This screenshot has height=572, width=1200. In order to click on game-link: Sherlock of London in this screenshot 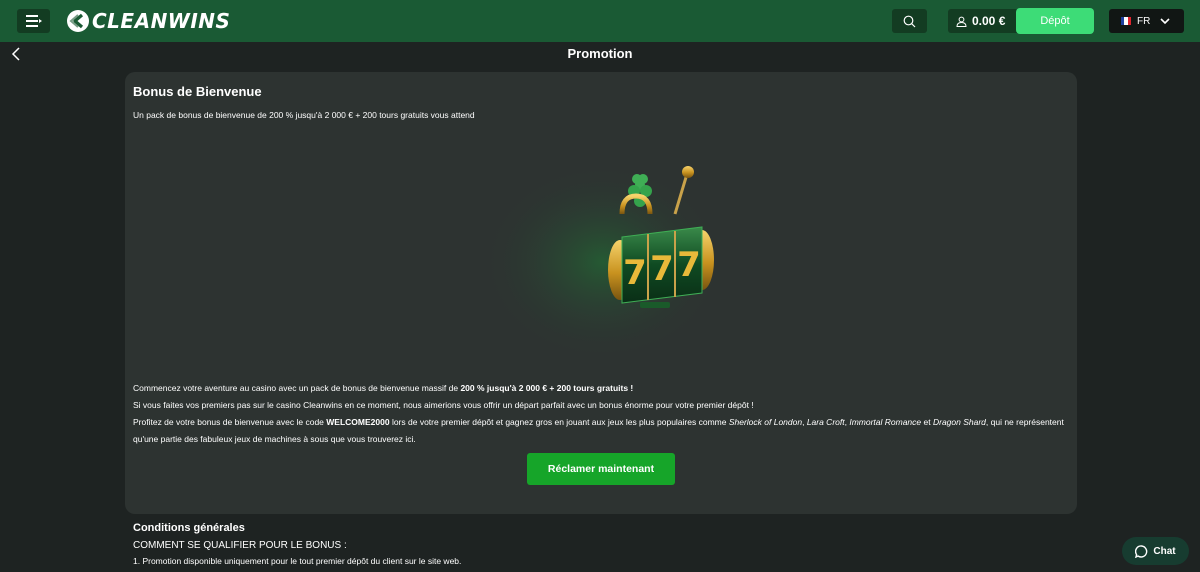, I will do `click(765, 422)`.